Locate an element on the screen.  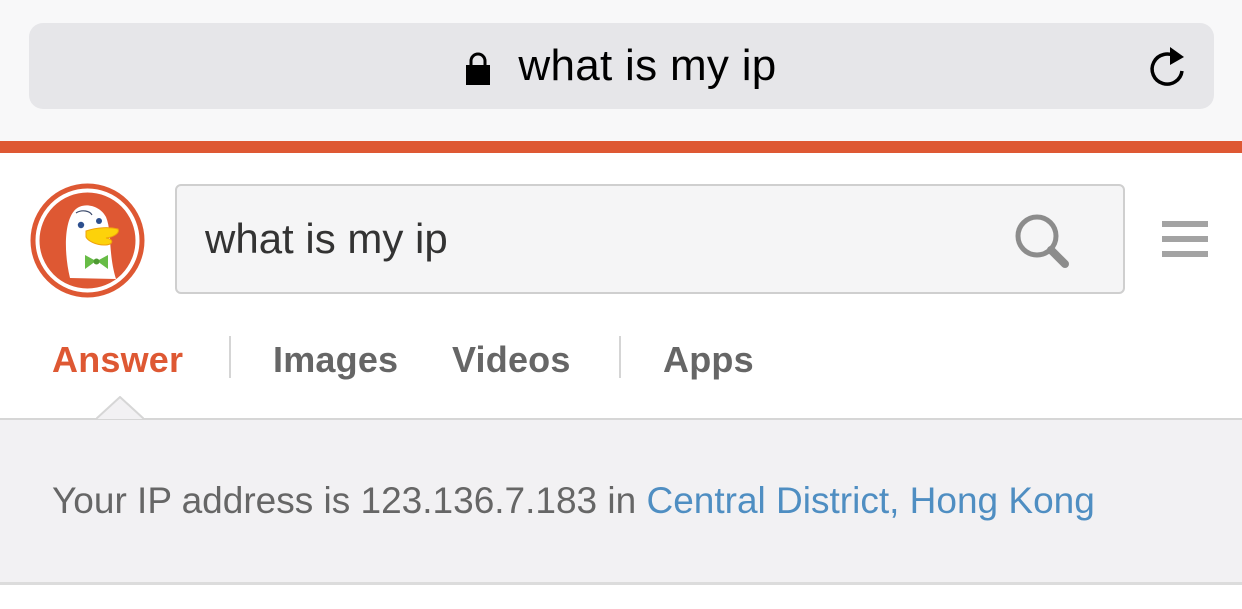
active-tab-caret is located at coordinates (120, 408).